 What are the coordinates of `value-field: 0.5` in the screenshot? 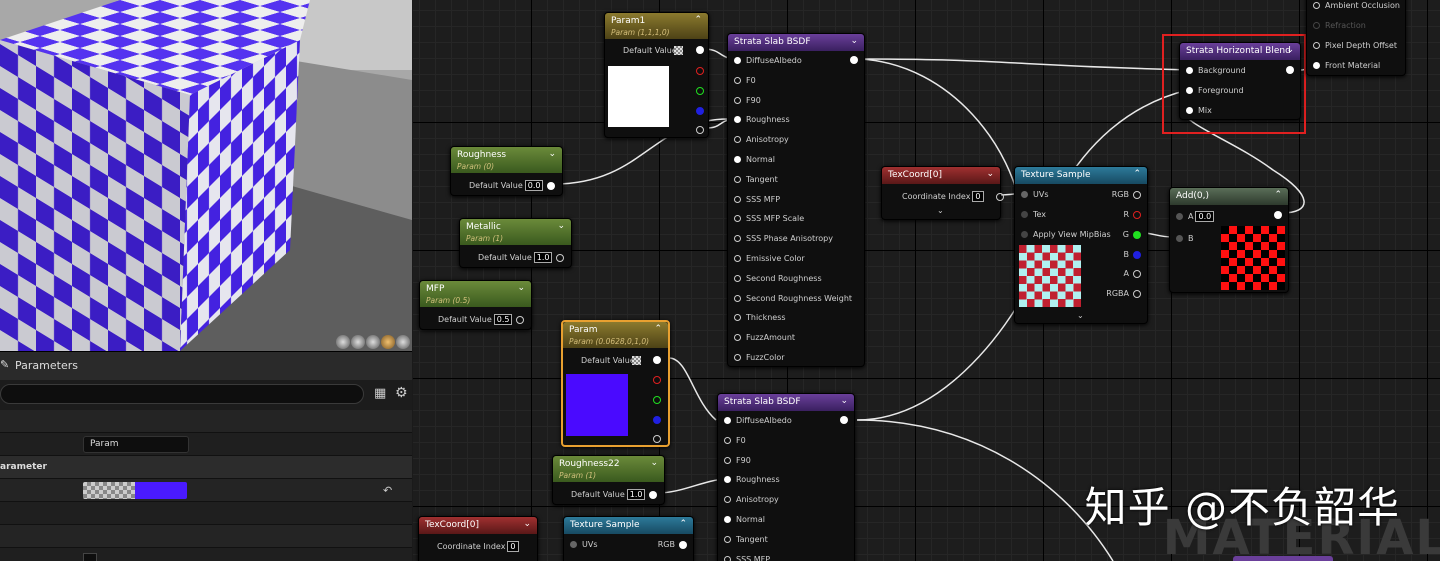 It's located at (503, 319).